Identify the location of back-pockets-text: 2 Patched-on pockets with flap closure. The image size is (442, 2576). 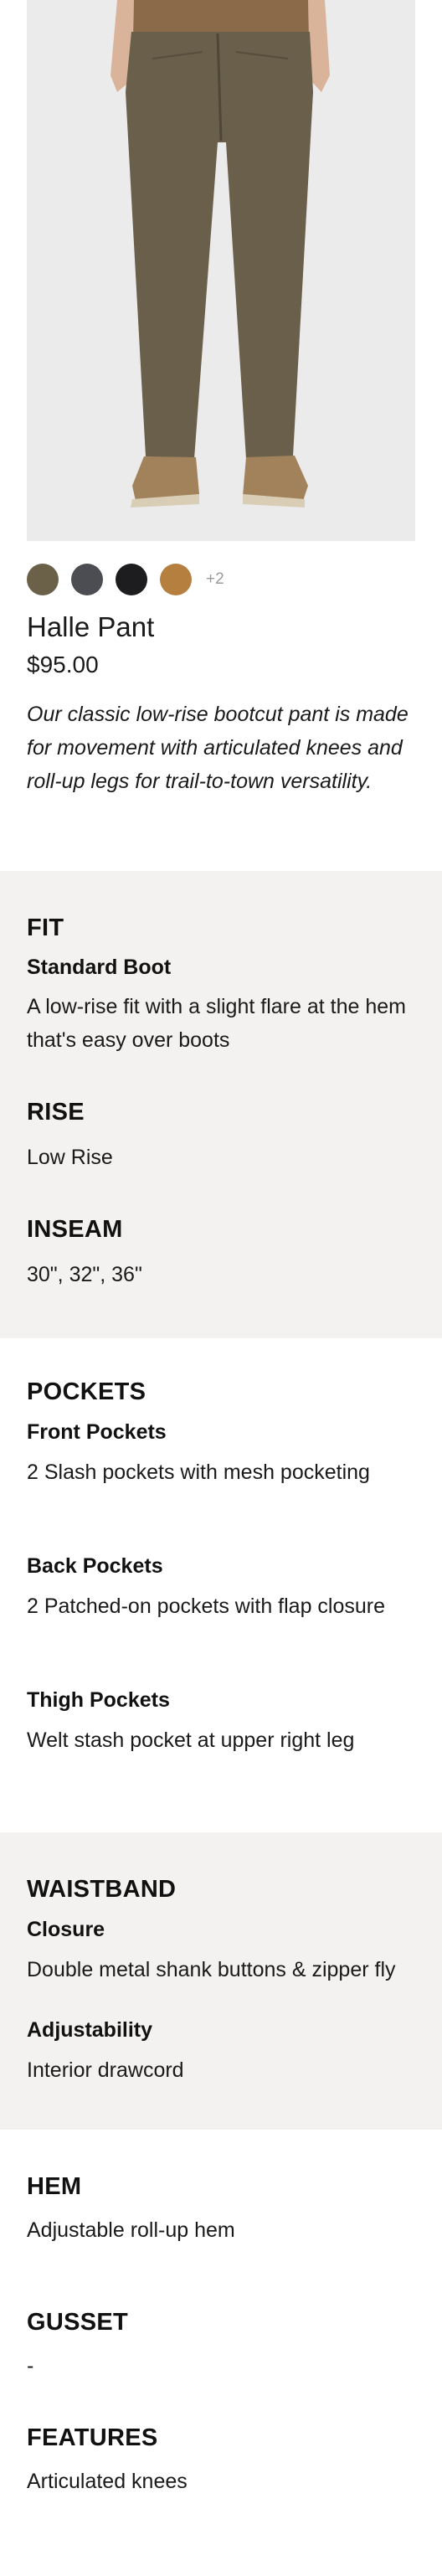
(206, 1606).